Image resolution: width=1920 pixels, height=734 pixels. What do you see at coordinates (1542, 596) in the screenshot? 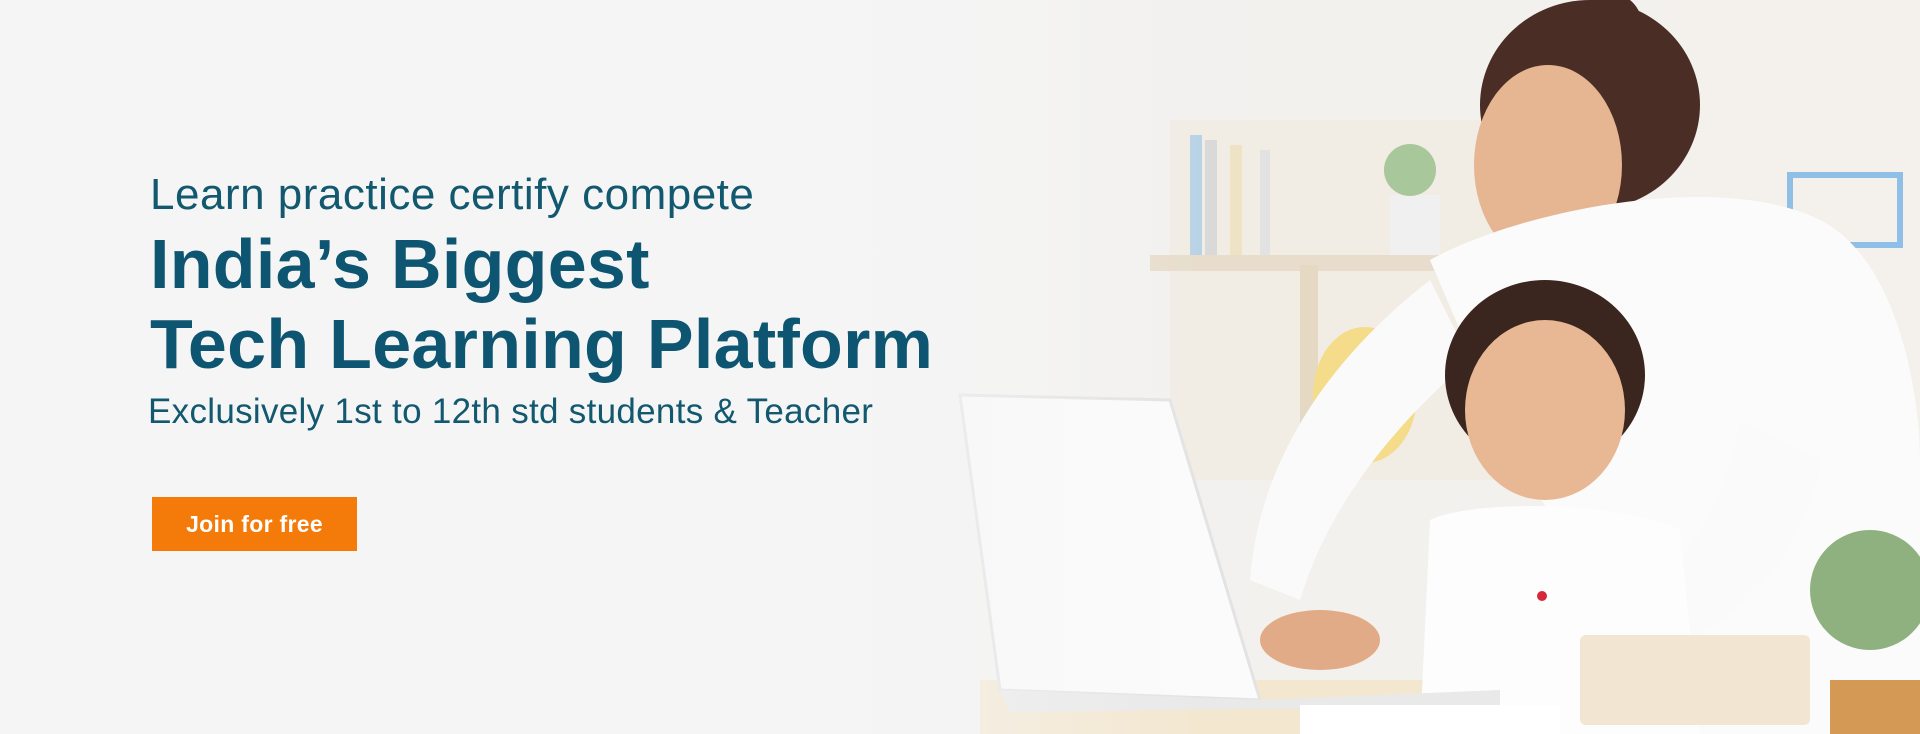
I see `girl-button` at bounding box center [1542, 596].